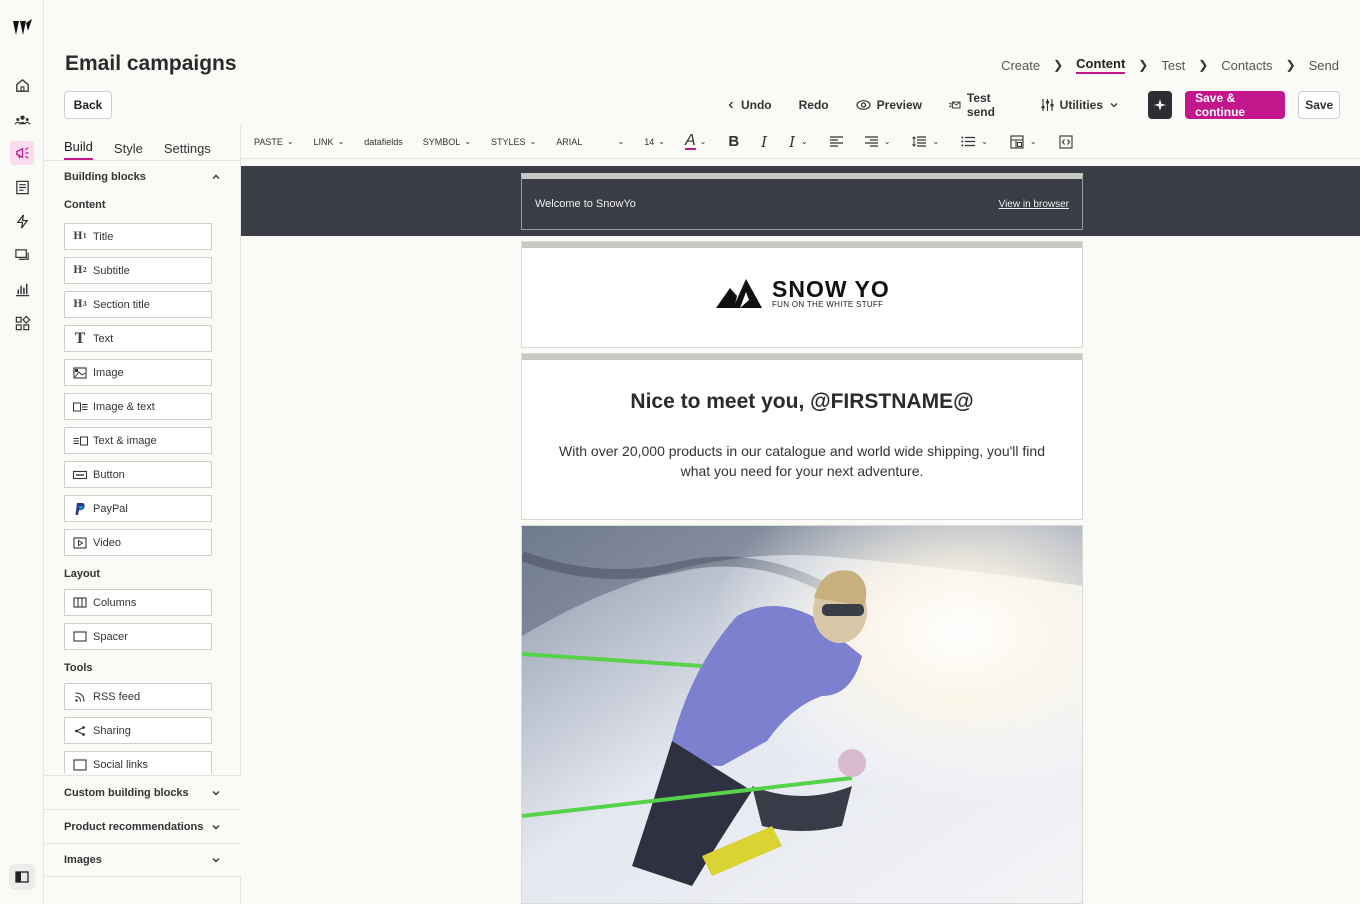 The height and width of the screenshot is (904, 1360). I want to click on styles-label: STYLES, so click(508, 141).